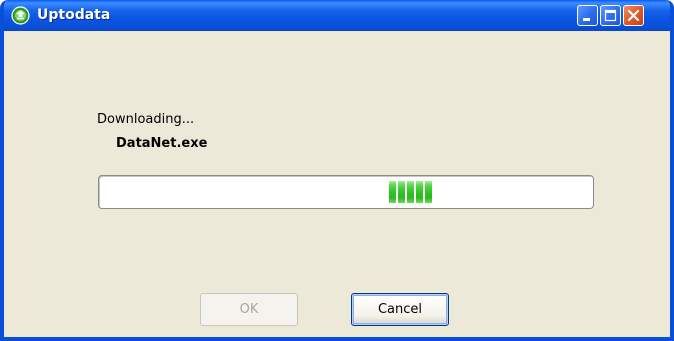  I want to click on download-progress-bar, so click(346, 192).